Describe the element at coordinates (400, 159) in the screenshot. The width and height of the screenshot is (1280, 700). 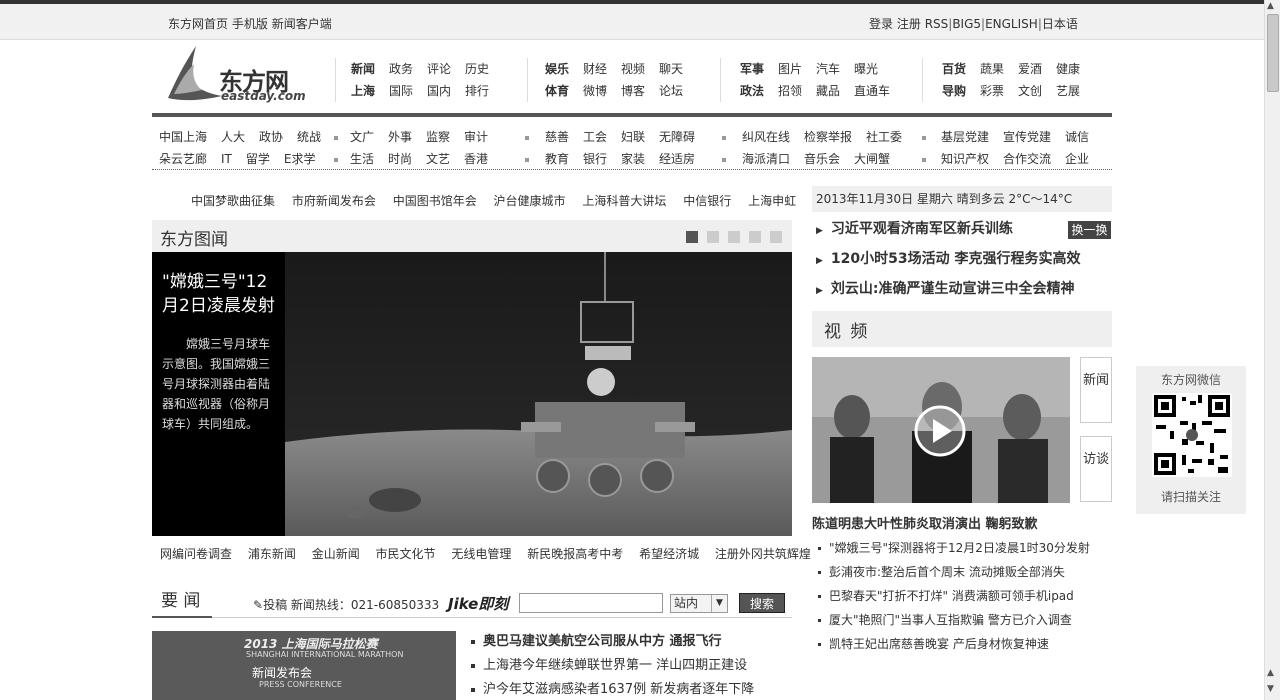
I see `sub-nav-link: 时尚` at that location.